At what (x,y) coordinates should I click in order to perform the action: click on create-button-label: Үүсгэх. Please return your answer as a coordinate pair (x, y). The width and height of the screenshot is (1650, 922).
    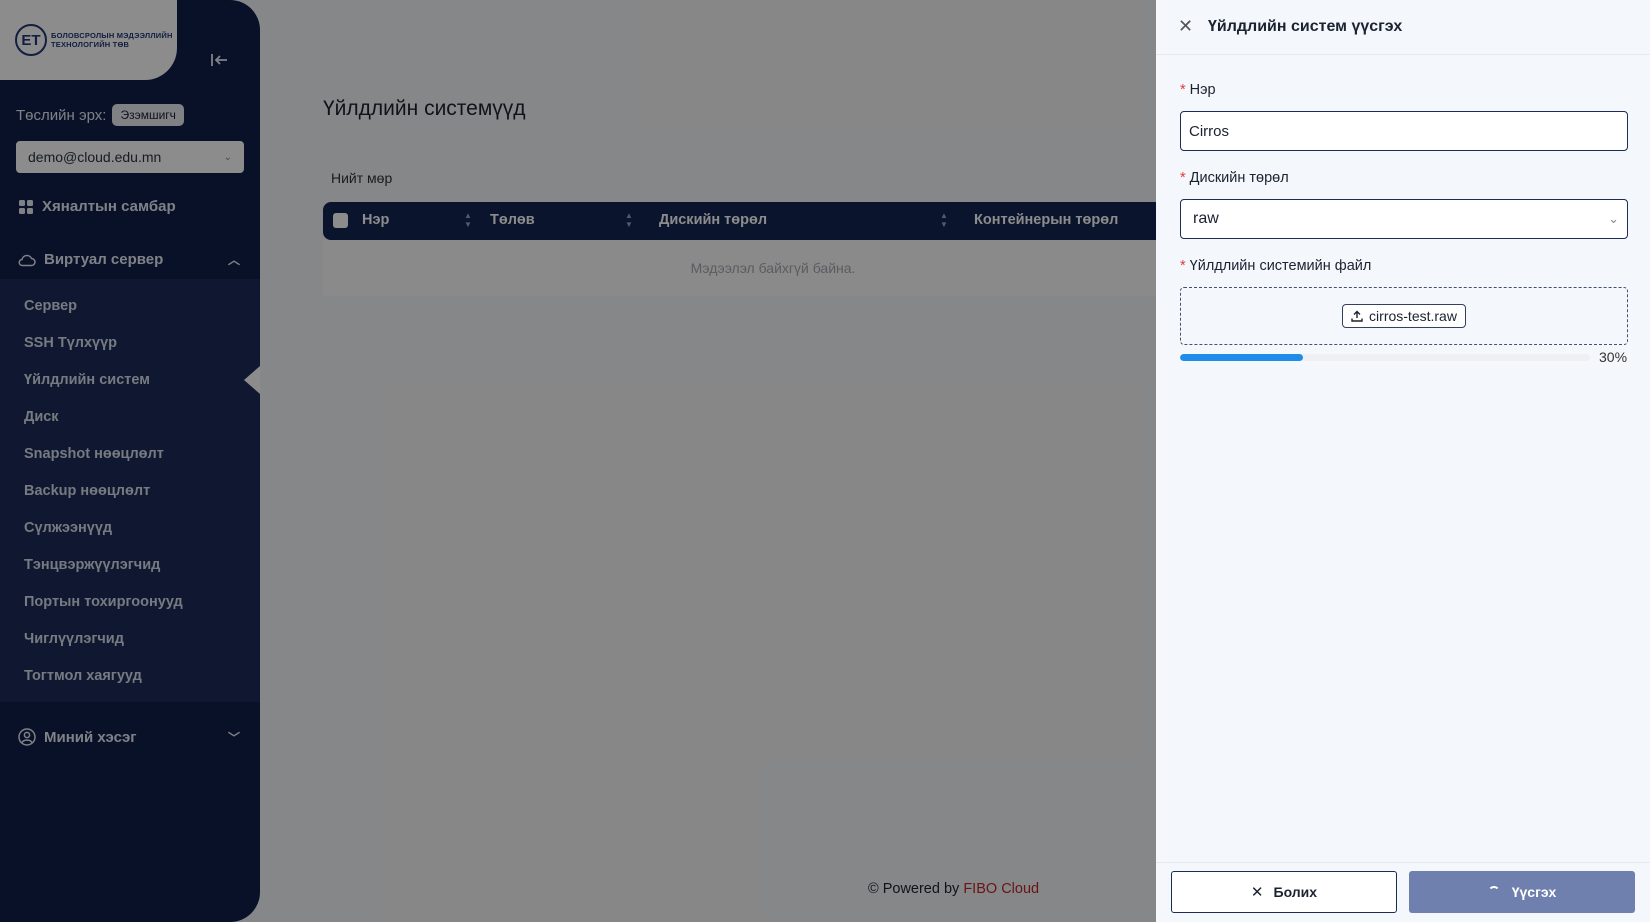
    Looking at the image, I should click on (1534, 892).